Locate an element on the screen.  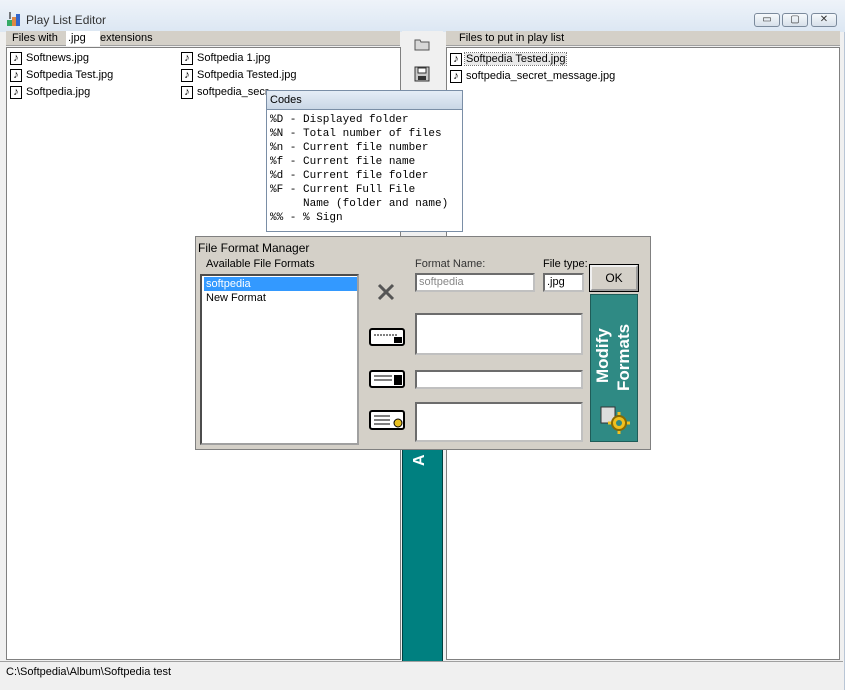
file-name: softpedia_secret_message.jpg is located at coordinates (541, 76).